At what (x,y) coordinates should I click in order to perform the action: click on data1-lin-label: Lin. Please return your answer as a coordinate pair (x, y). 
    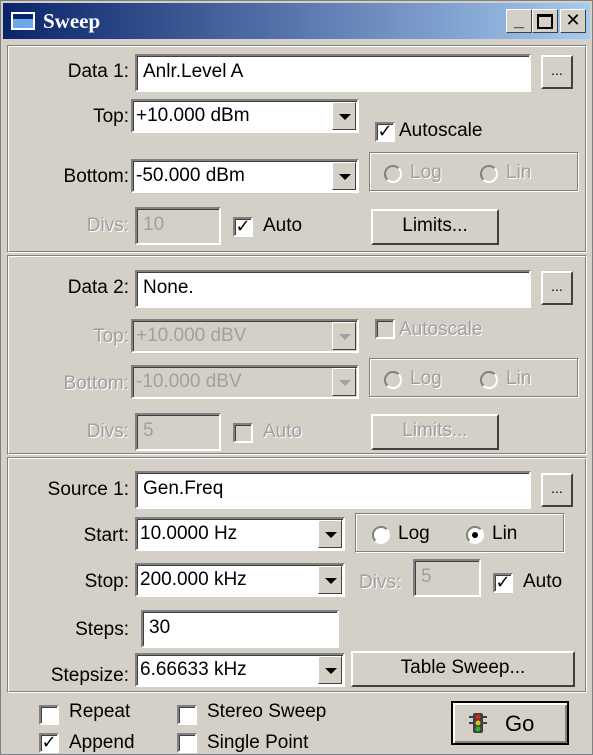
    Looking at the image, I should click on (519, 172).